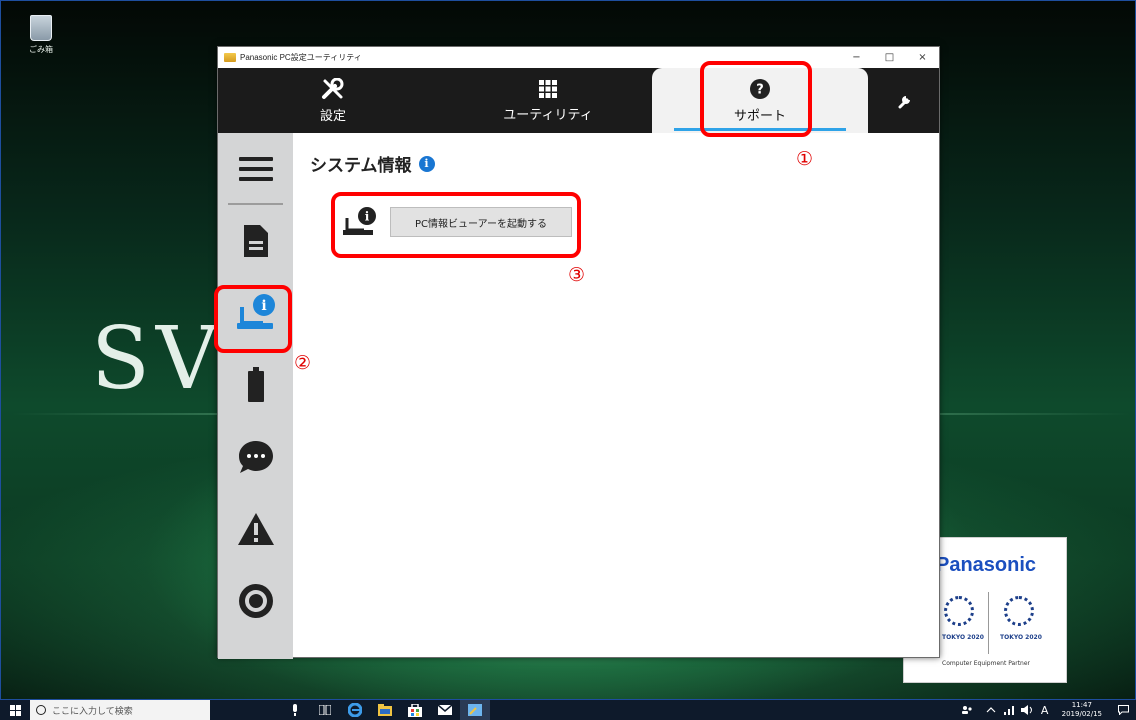 The image size is (1136, 720). I want to click on taskbar-search: ここに入力して検索, so click(120, 710).